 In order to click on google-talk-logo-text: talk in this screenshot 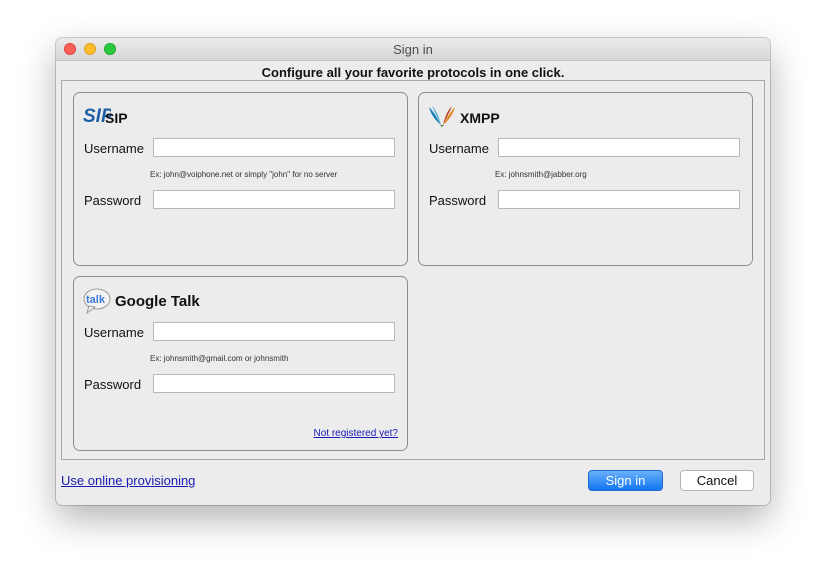, I will do `click(96, 300)`.